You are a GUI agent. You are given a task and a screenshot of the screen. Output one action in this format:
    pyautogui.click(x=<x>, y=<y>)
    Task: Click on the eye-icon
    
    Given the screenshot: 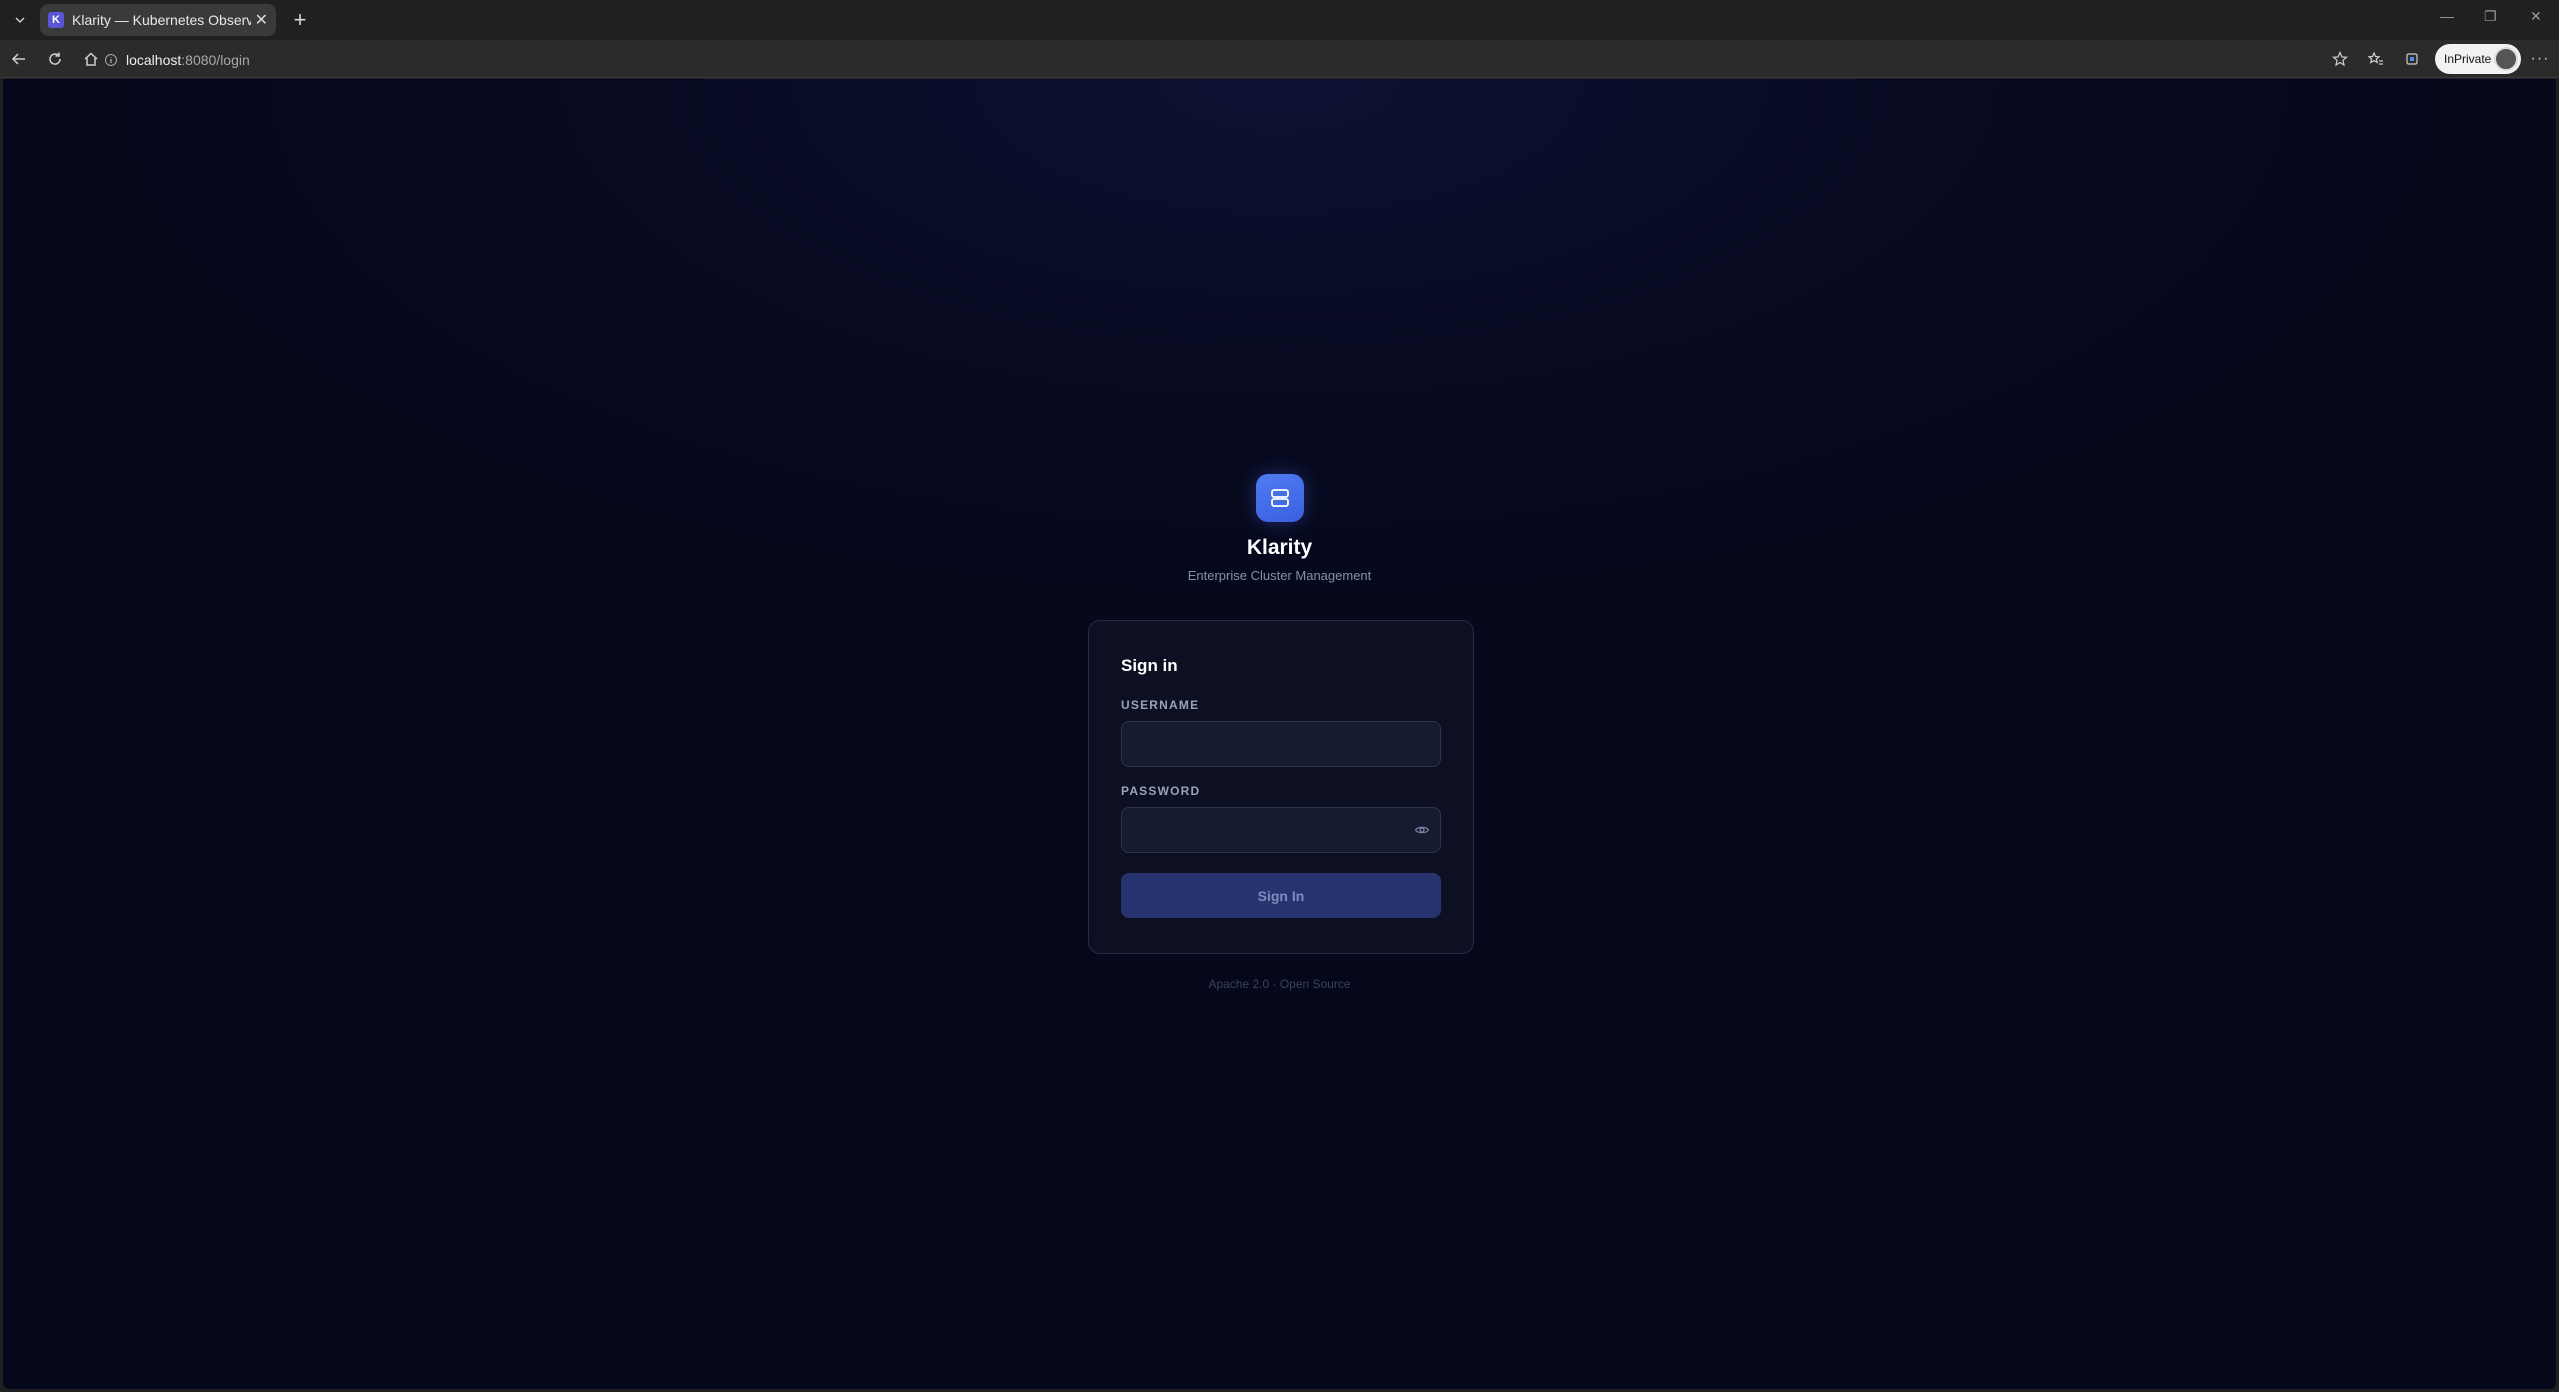 What is the action you would take?
    pyautogui.click(x=1422, y=832)
    